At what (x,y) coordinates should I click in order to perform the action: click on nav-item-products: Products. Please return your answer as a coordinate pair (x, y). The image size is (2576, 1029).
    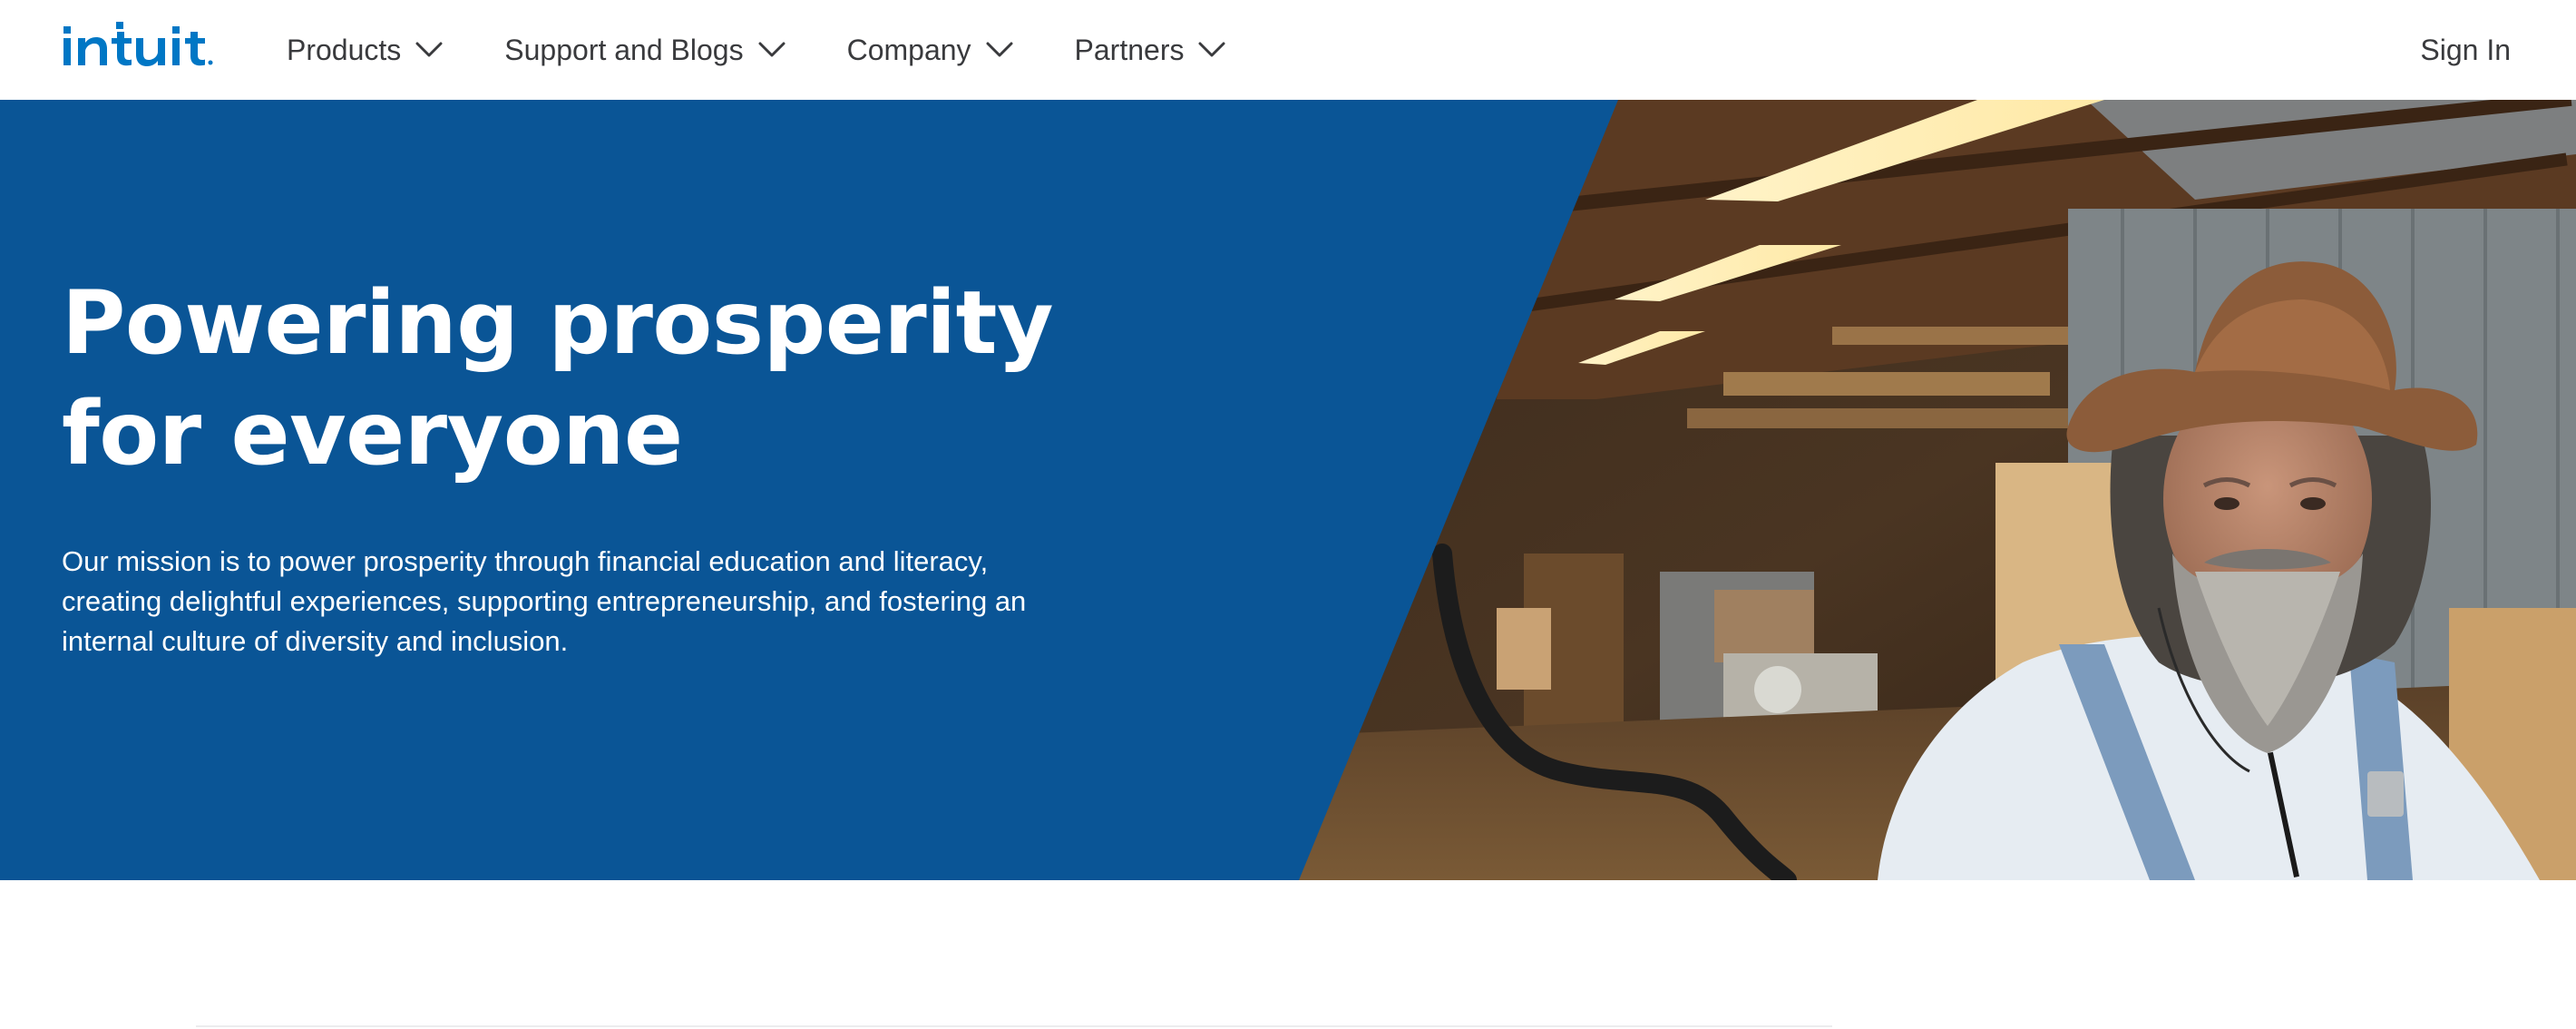
    Looking at the image, I should click on (365, 50).